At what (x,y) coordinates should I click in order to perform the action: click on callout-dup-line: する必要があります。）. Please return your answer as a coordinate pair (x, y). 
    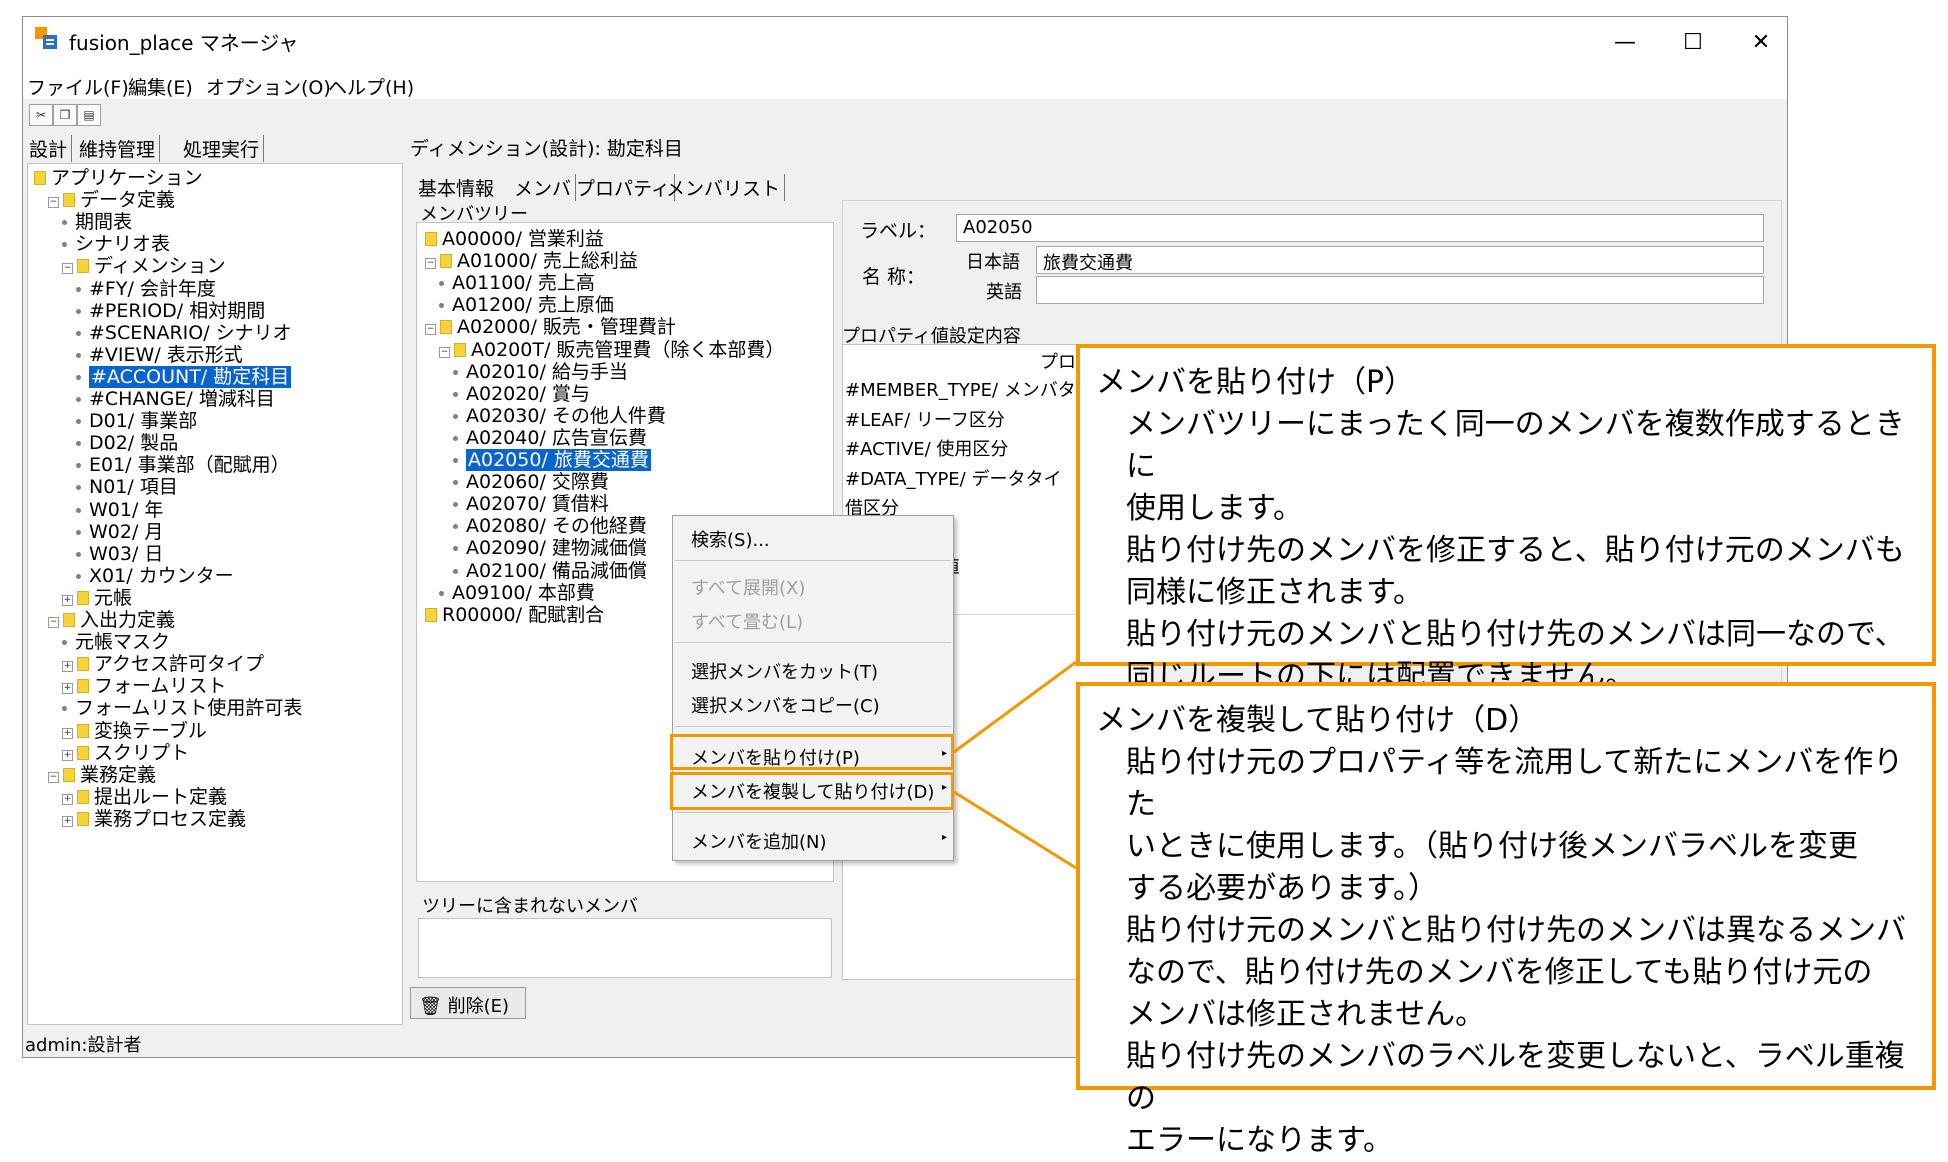
    Looking at the image, I should click on (1282, 888).